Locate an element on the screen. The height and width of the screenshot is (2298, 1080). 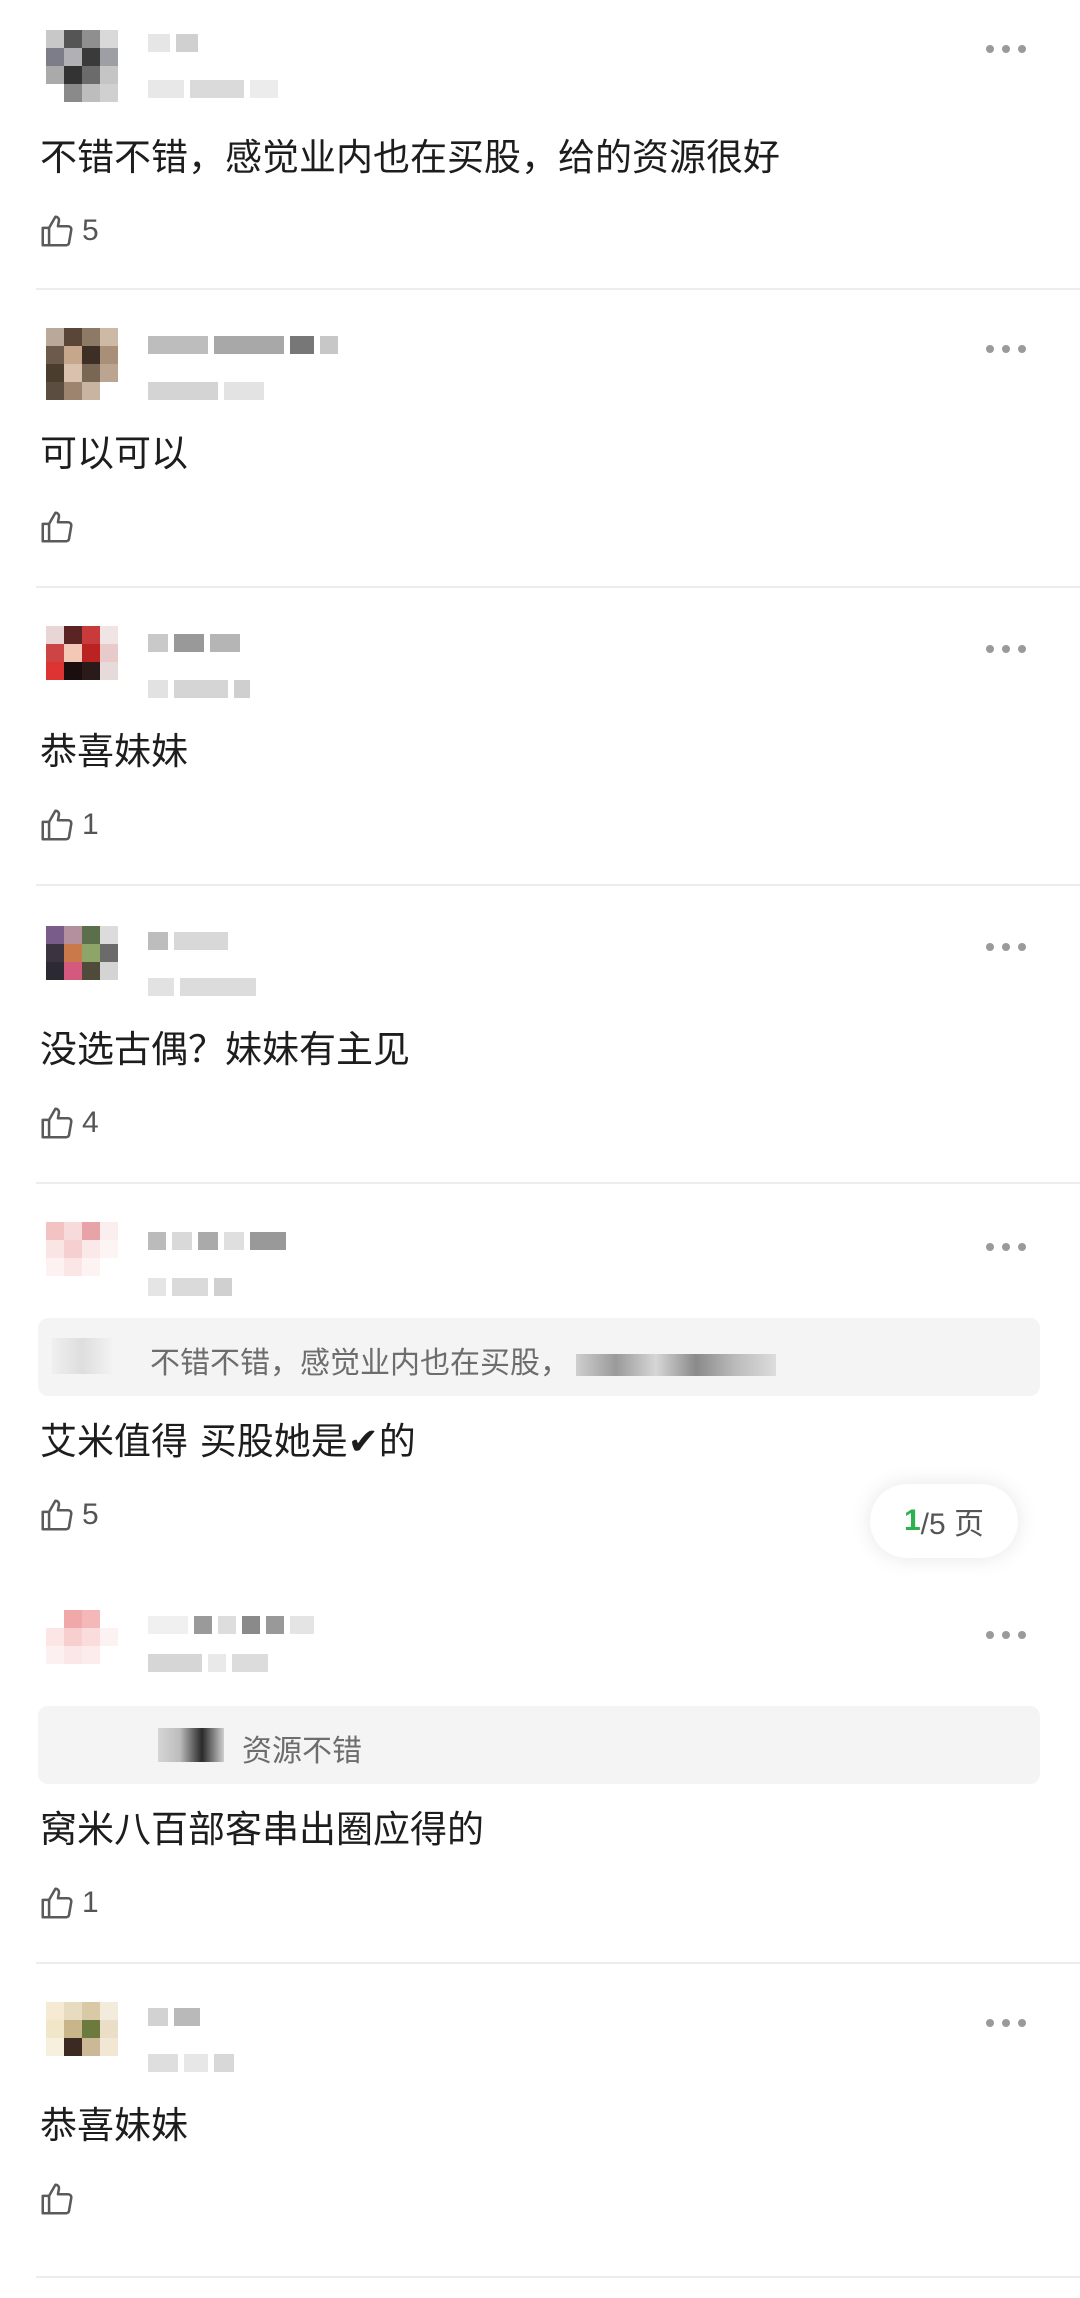
like-count: 4 is located at coordinates (90, 1122).